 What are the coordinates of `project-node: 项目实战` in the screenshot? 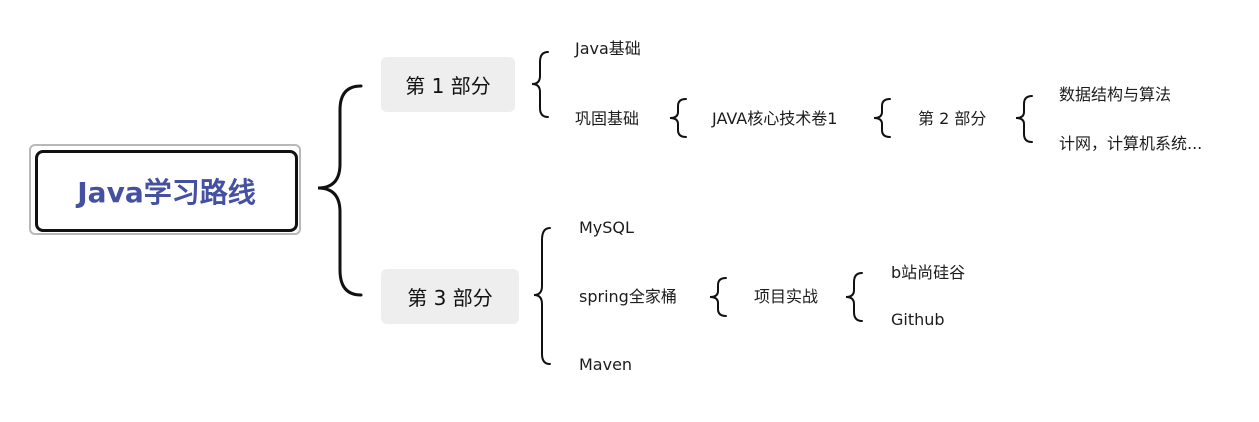 It's located at (786, 297).